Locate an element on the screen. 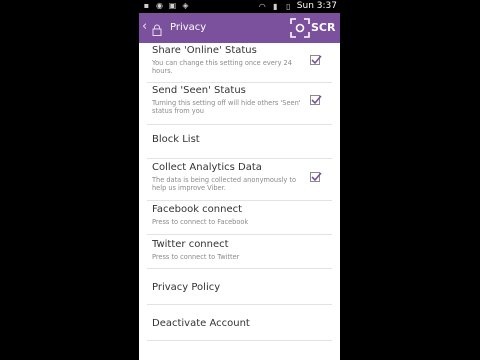  lock-icon is located at coordinates (157, 28).